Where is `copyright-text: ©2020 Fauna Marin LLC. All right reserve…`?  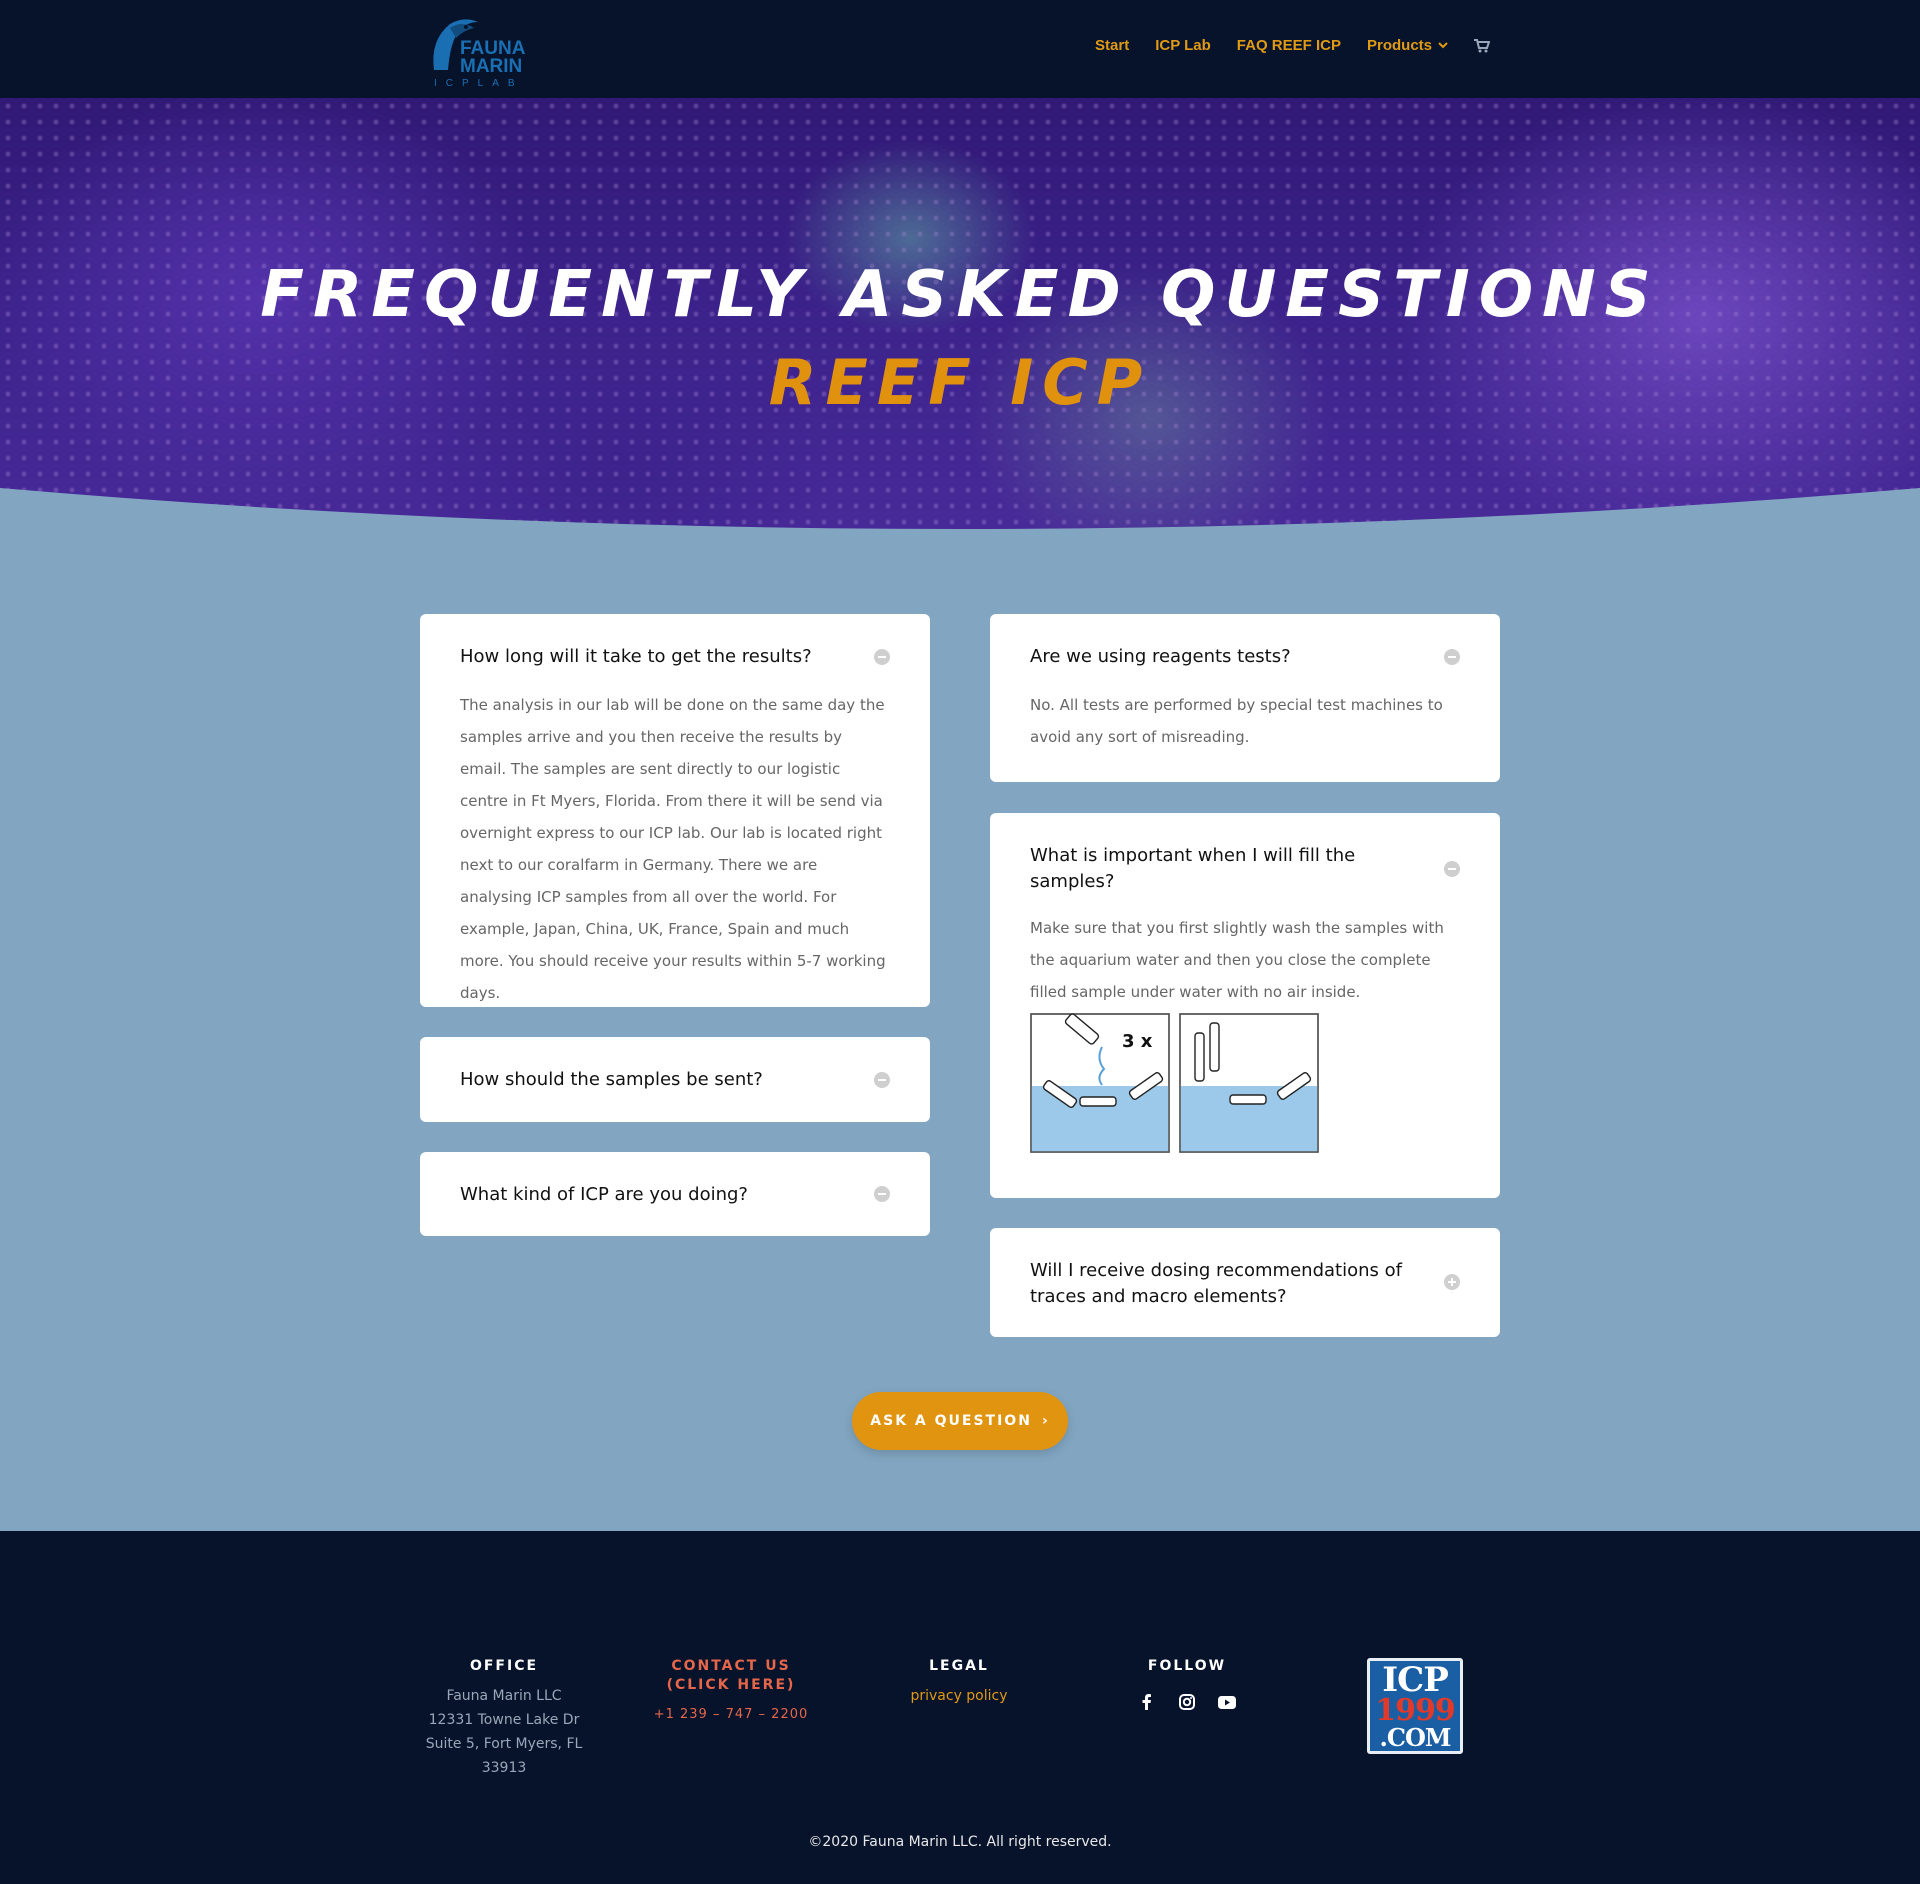 copyright-text: ©2020 Fauna Marin LLC. All right reserve… is located at coordinates (960, 1842).